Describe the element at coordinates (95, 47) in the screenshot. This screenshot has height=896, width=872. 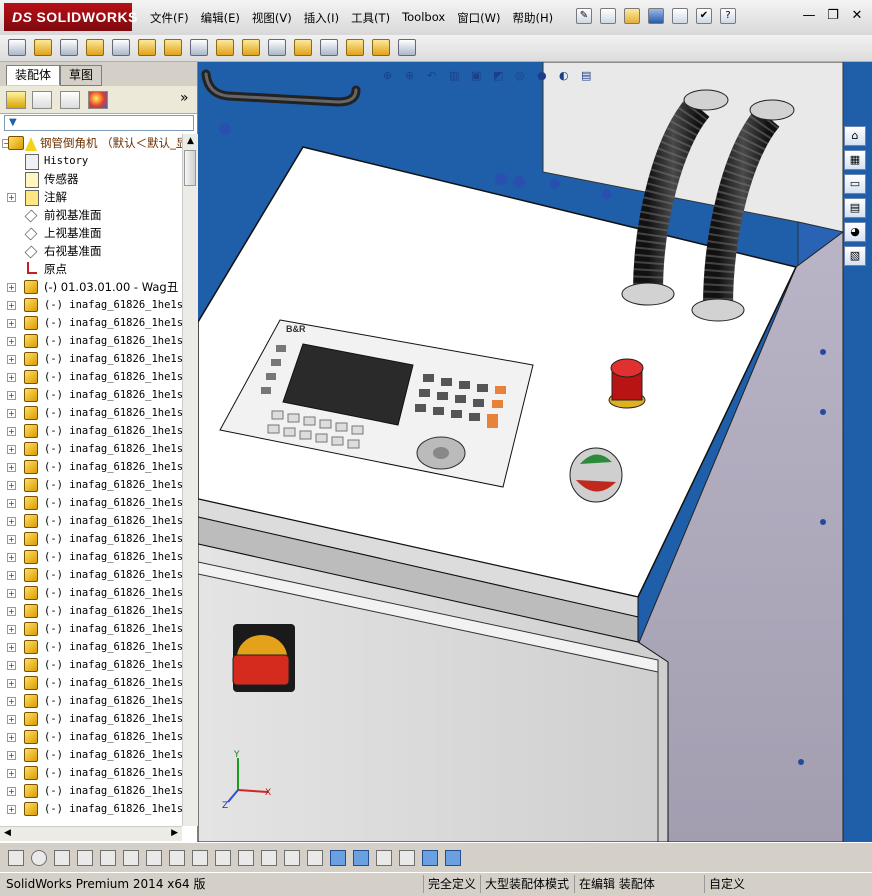
I see `pattern-icon` at that location.